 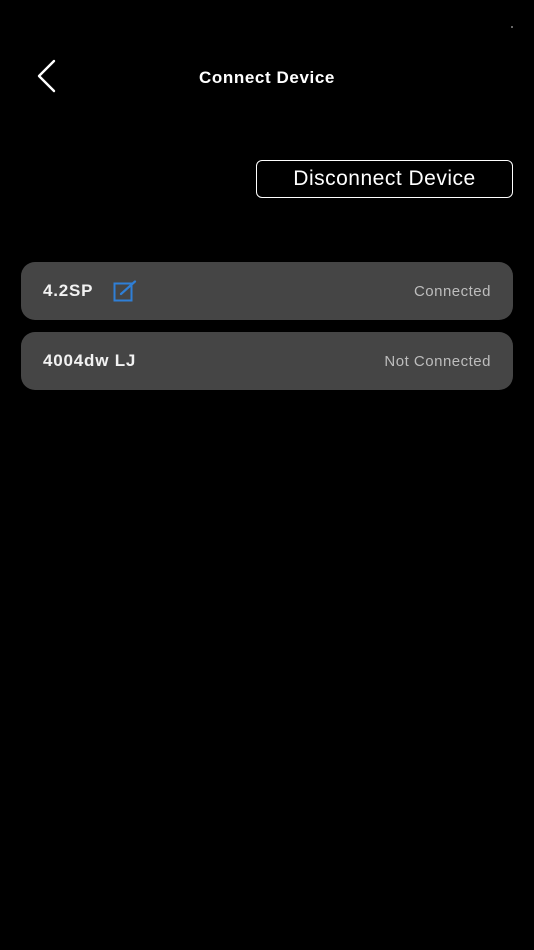 I want to click on back-button, so click(x=46, y=78).